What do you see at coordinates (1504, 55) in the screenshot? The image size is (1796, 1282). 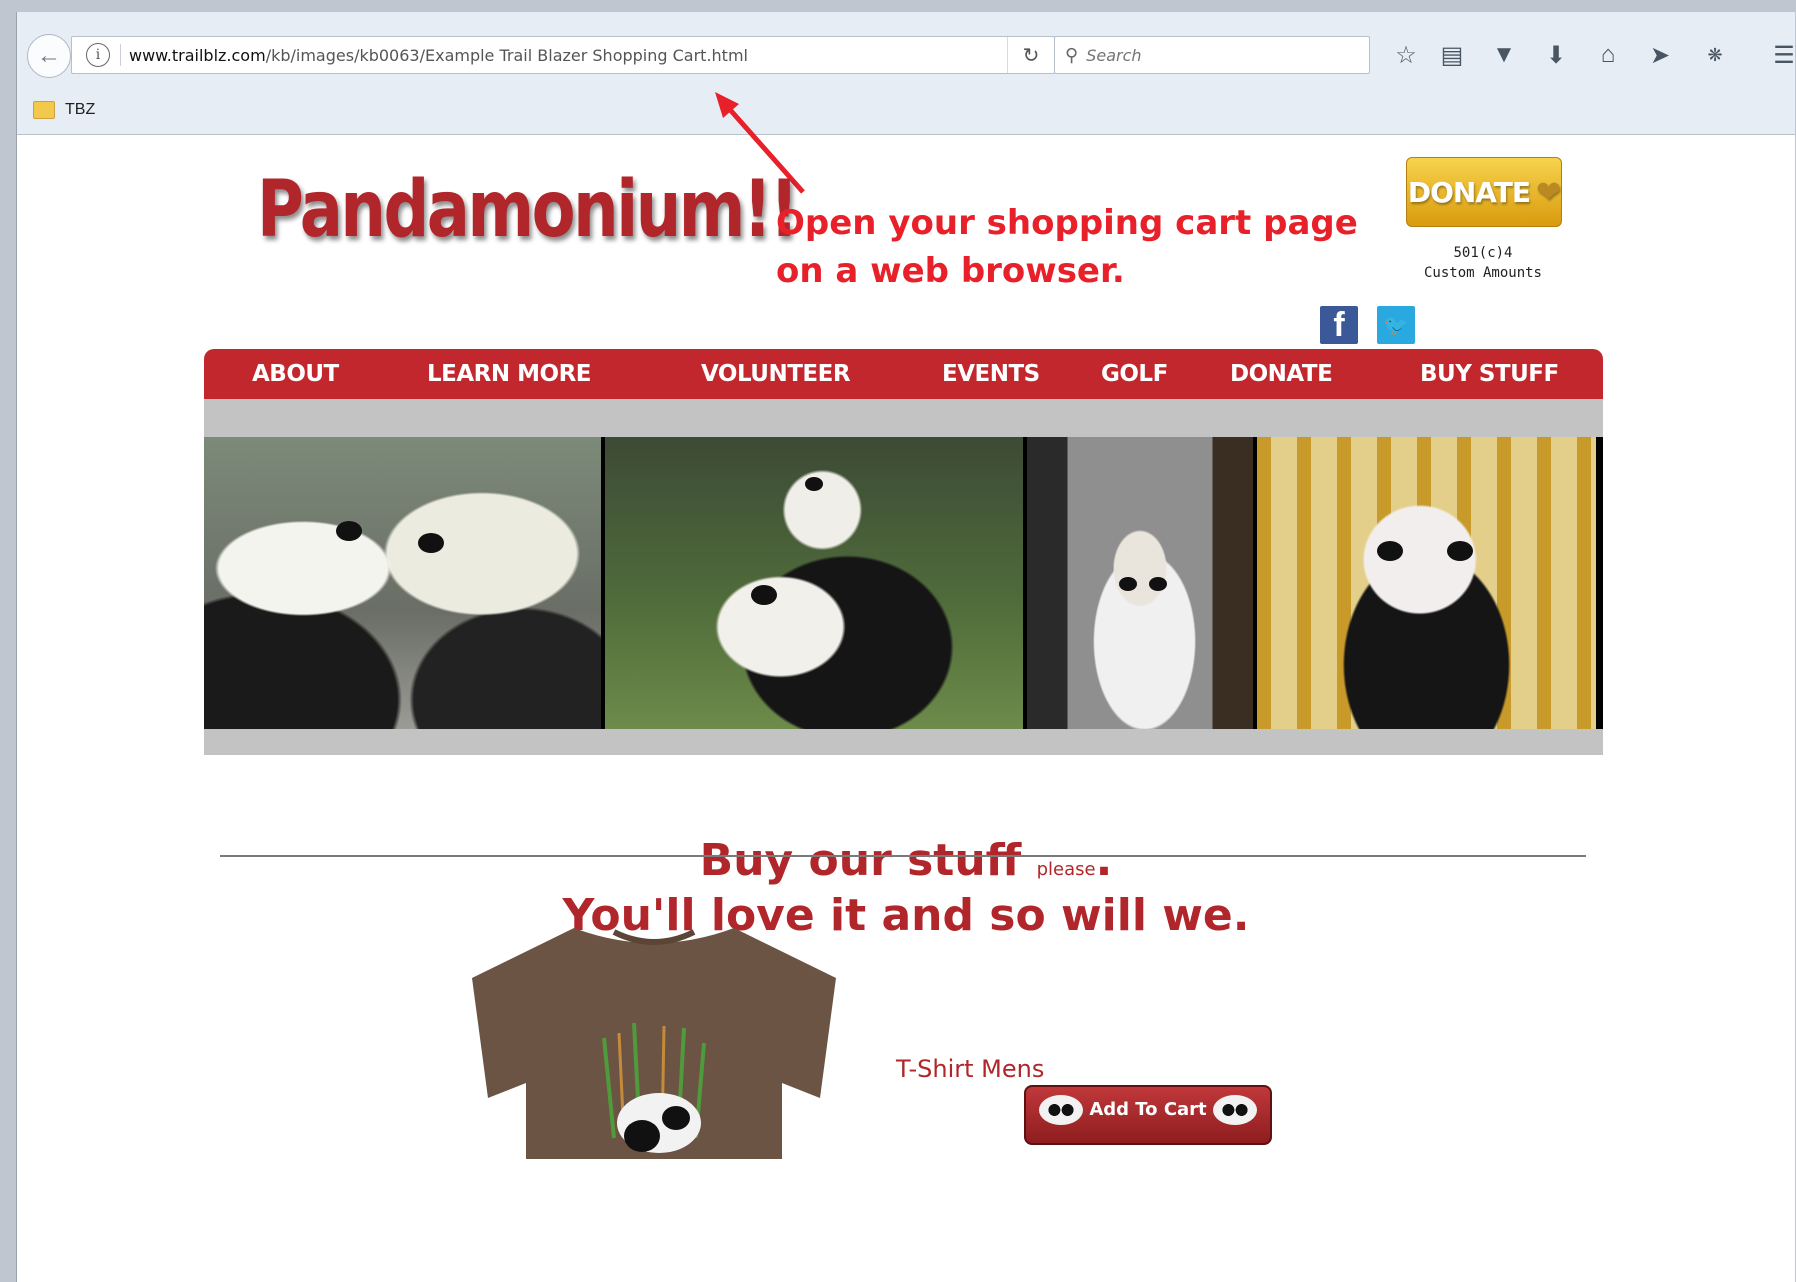 I see `pocket-icon: ▼` at bounding box center [1504, 55].